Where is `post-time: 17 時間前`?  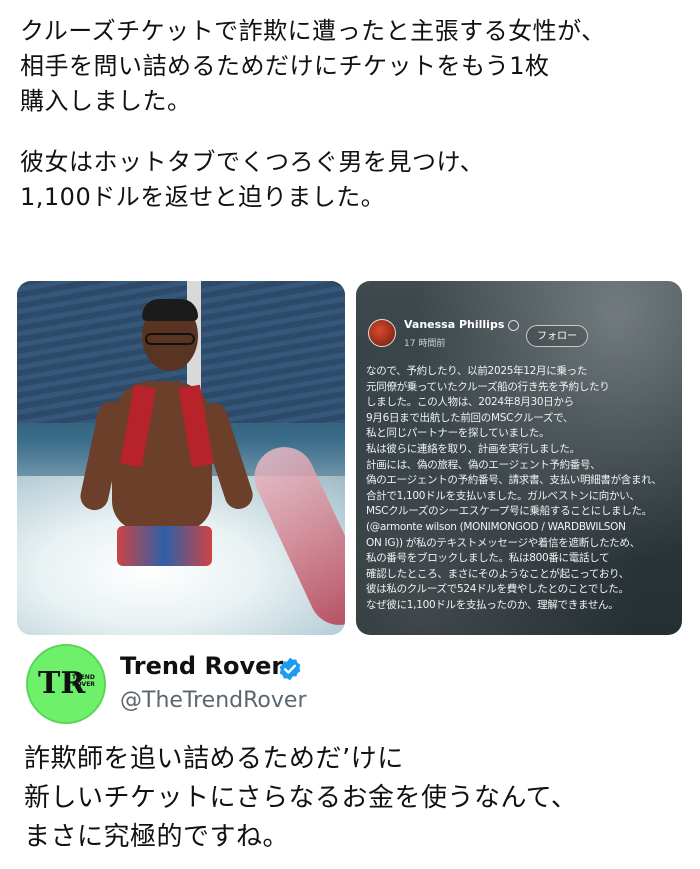
post-time: 17 時間前 is located at coordinates (425, 344).